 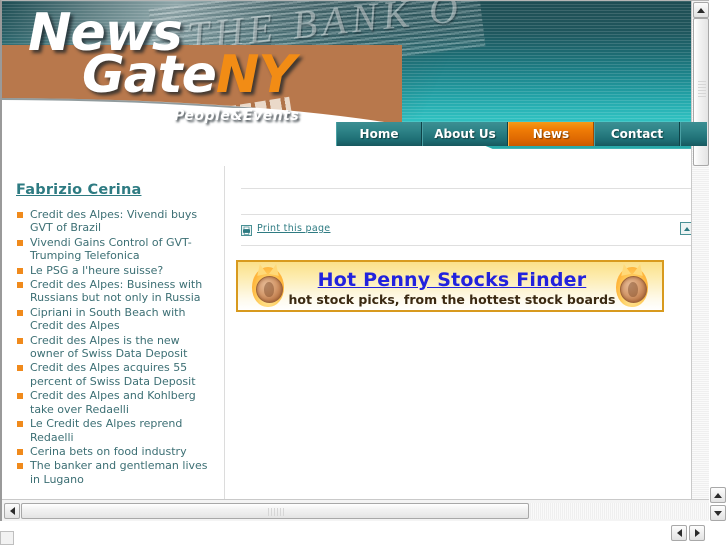 I want to click on nav-label: Home, so click(x=379, y=134).